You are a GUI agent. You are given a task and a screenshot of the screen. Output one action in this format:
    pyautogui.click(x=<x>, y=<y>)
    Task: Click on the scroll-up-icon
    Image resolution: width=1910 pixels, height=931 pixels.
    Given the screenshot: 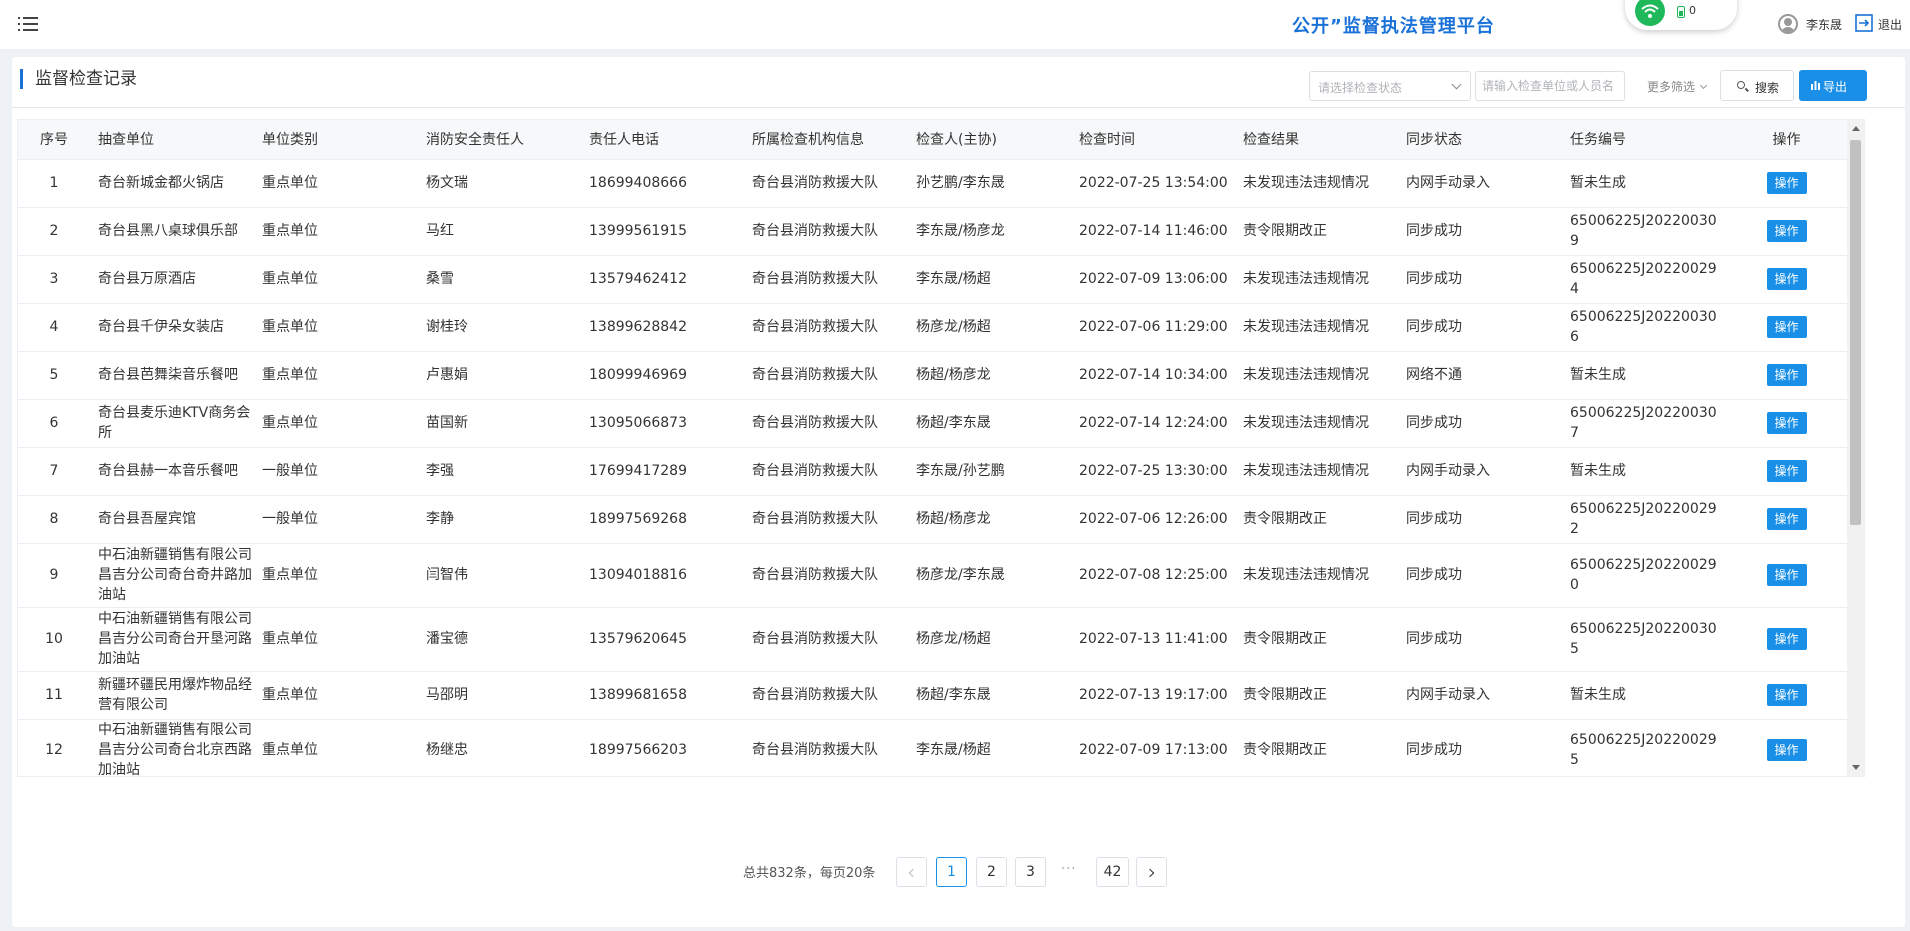 What is the action you would take?
    pyautogui.click(x=1856, y=128)
    